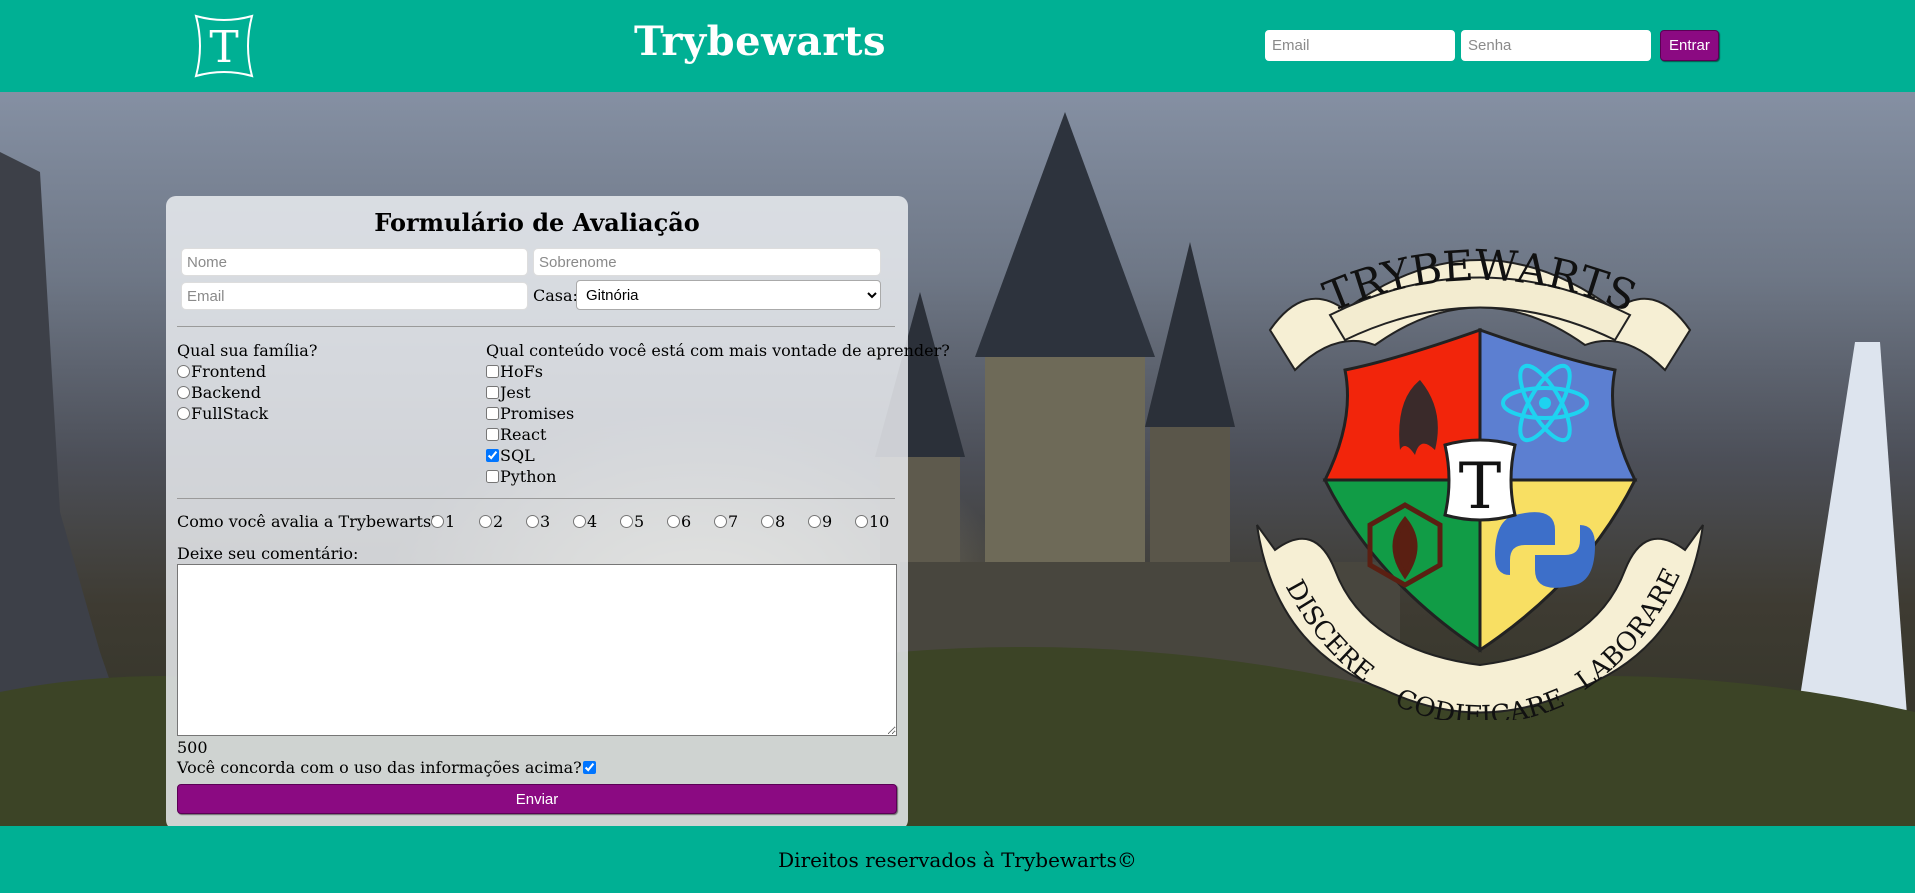  I want to click on family-option-fullstack: FullStack, so click(222, 413).